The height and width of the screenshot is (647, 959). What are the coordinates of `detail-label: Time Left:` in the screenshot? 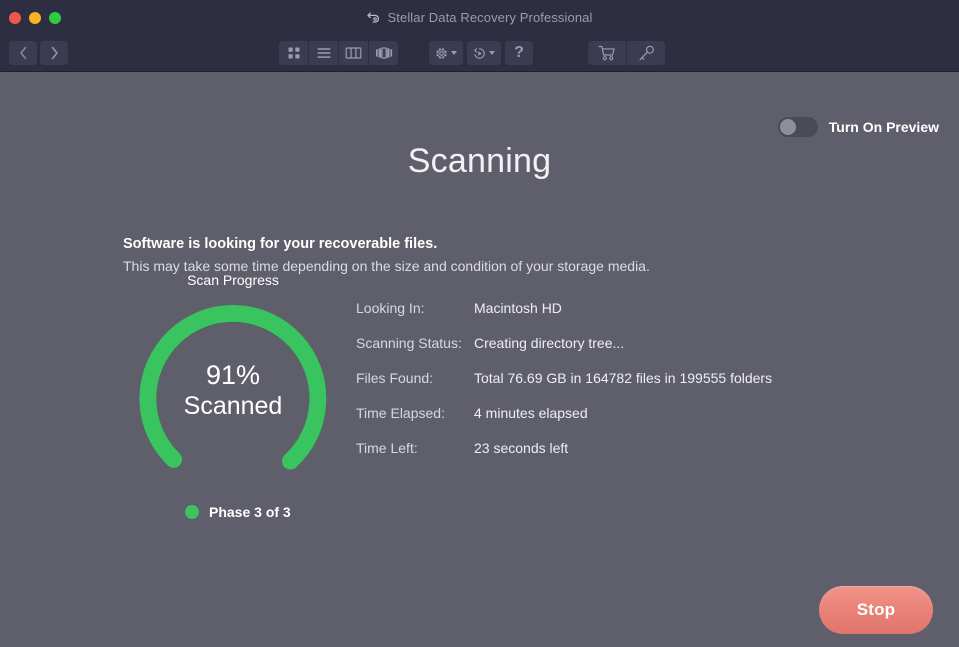 It's located at (387, 448).